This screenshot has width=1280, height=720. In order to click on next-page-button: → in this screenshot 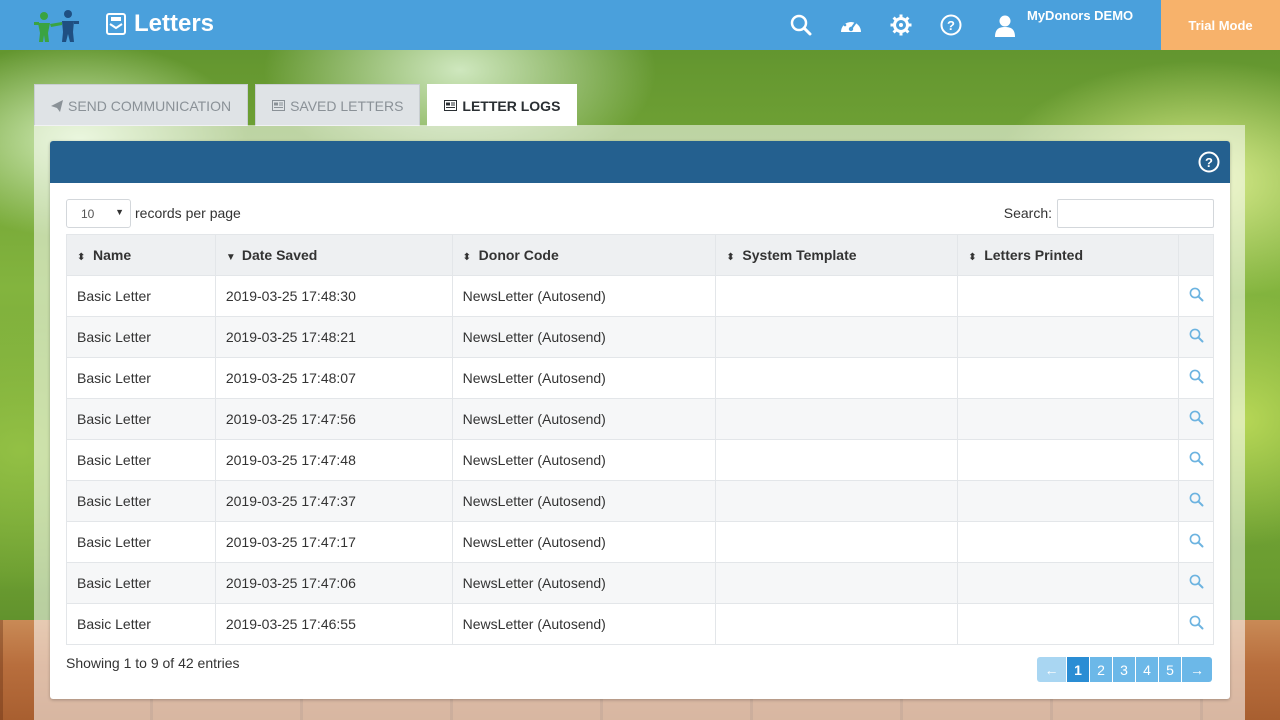, I will do `click(1197, 669)`.